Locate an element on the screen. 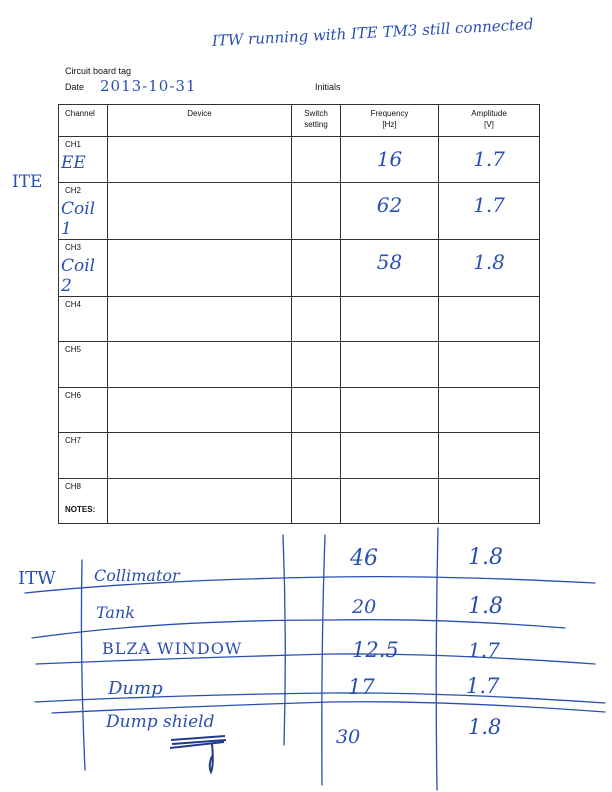  channel-note: Coil 2 is located at coordinates (84, 276).